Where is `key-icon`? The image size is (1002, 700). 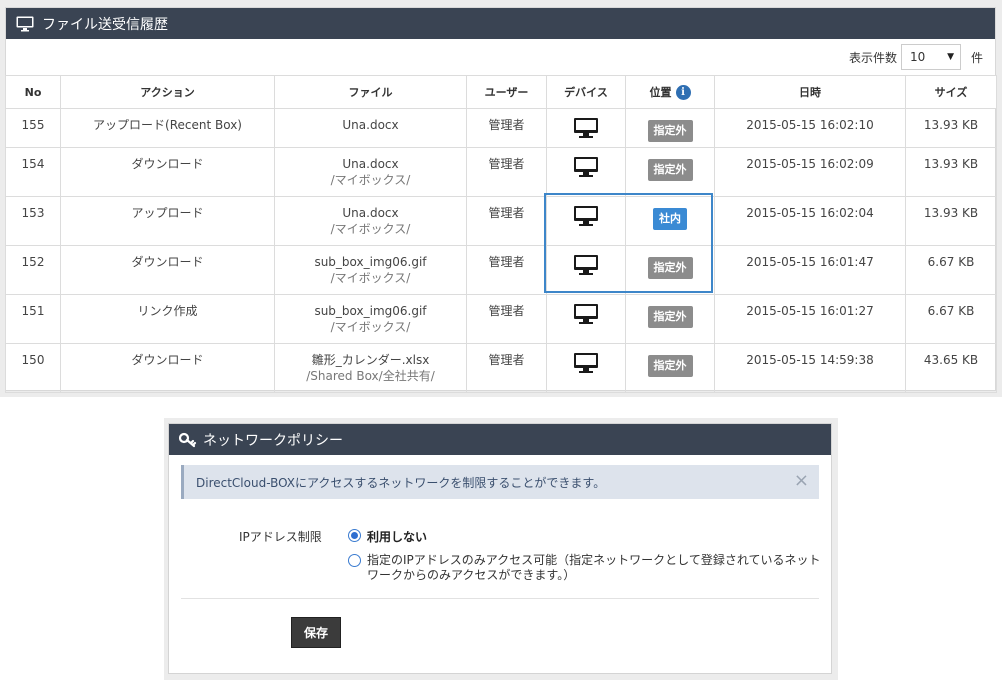 key-icon is located at coordinates (188, 440).